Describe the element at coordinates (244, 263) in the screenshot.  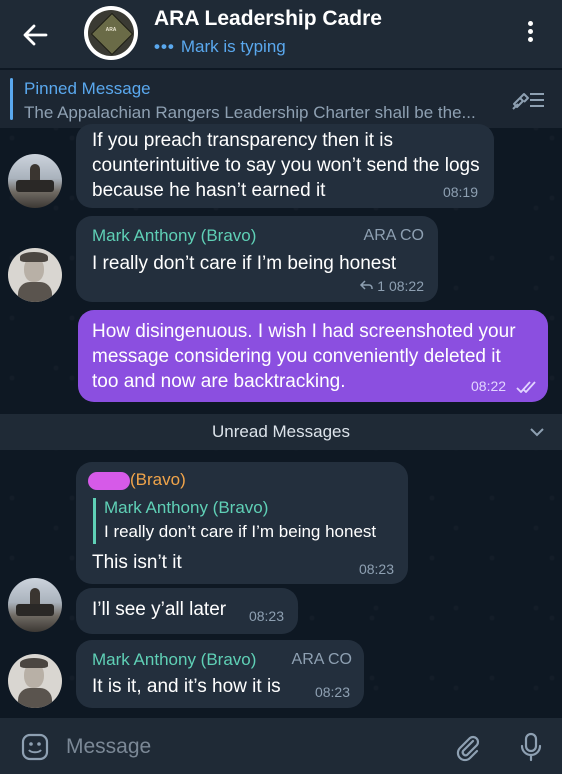
I see `message-text: I really don’t care if I’m being honest` at that location.